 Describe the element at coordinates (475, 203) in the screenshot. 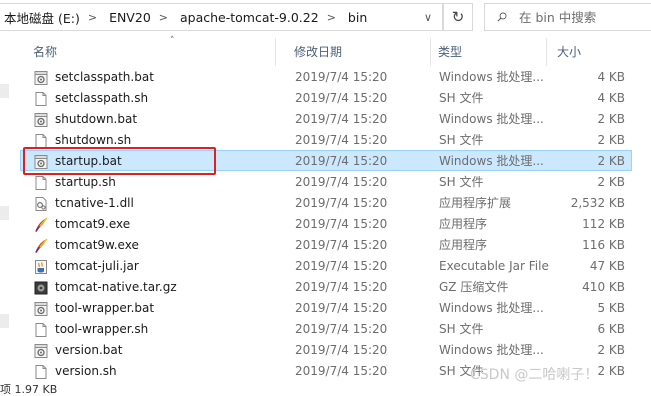

I see `file-type: 应用程序扩展` at that location.